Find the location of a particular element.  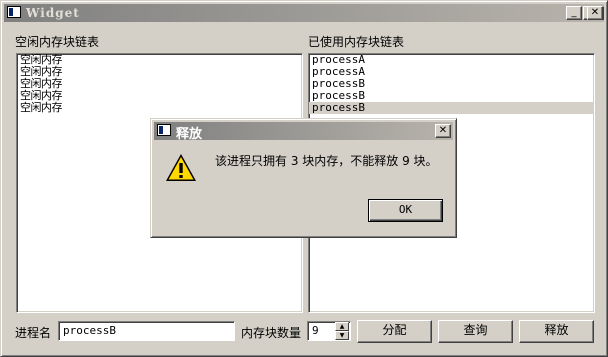

free-list-label: 空闲内存块链表 is located at coordinates (57, 42).